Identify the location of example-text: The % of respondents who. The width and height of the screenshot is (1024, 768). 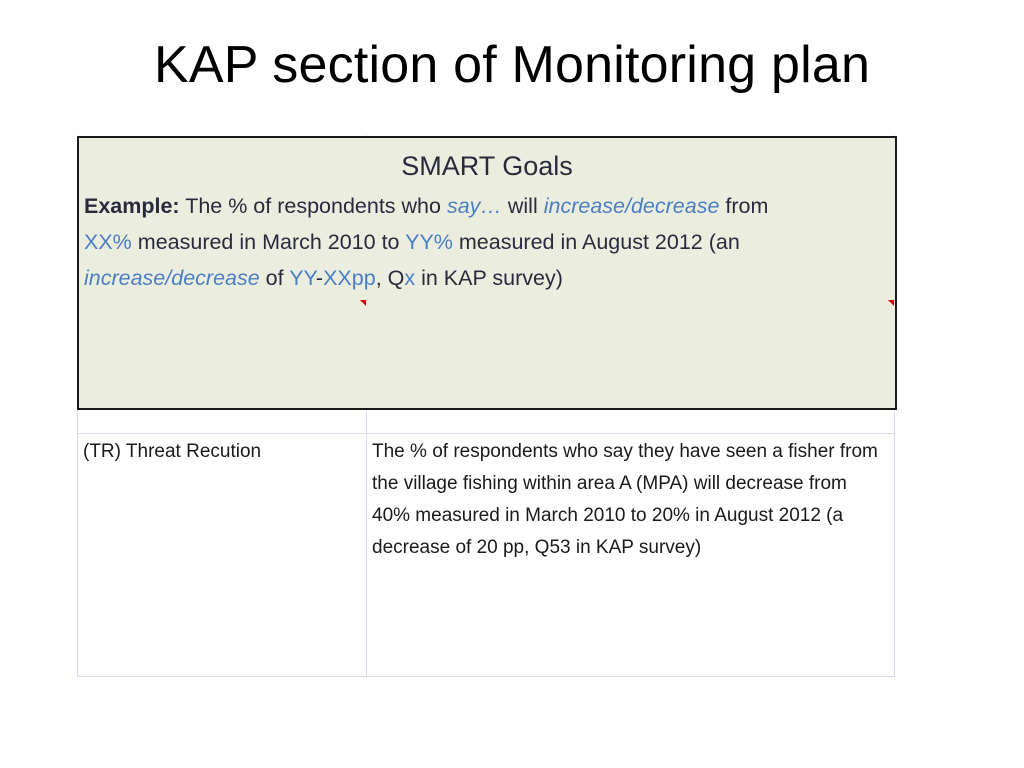
(313, 206).